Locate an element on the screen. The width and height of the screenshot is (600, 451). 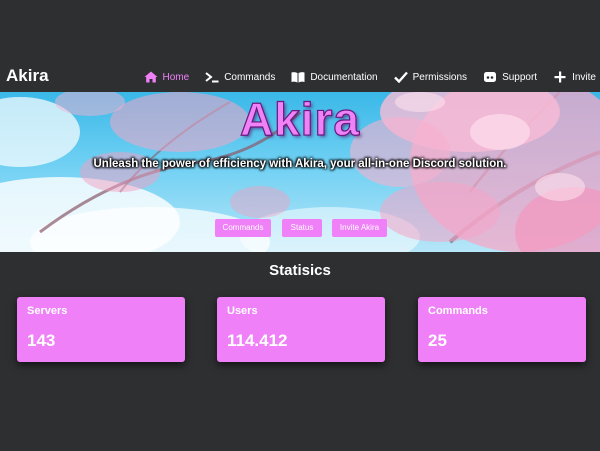
book-icon is located at coordinates (298, 77).